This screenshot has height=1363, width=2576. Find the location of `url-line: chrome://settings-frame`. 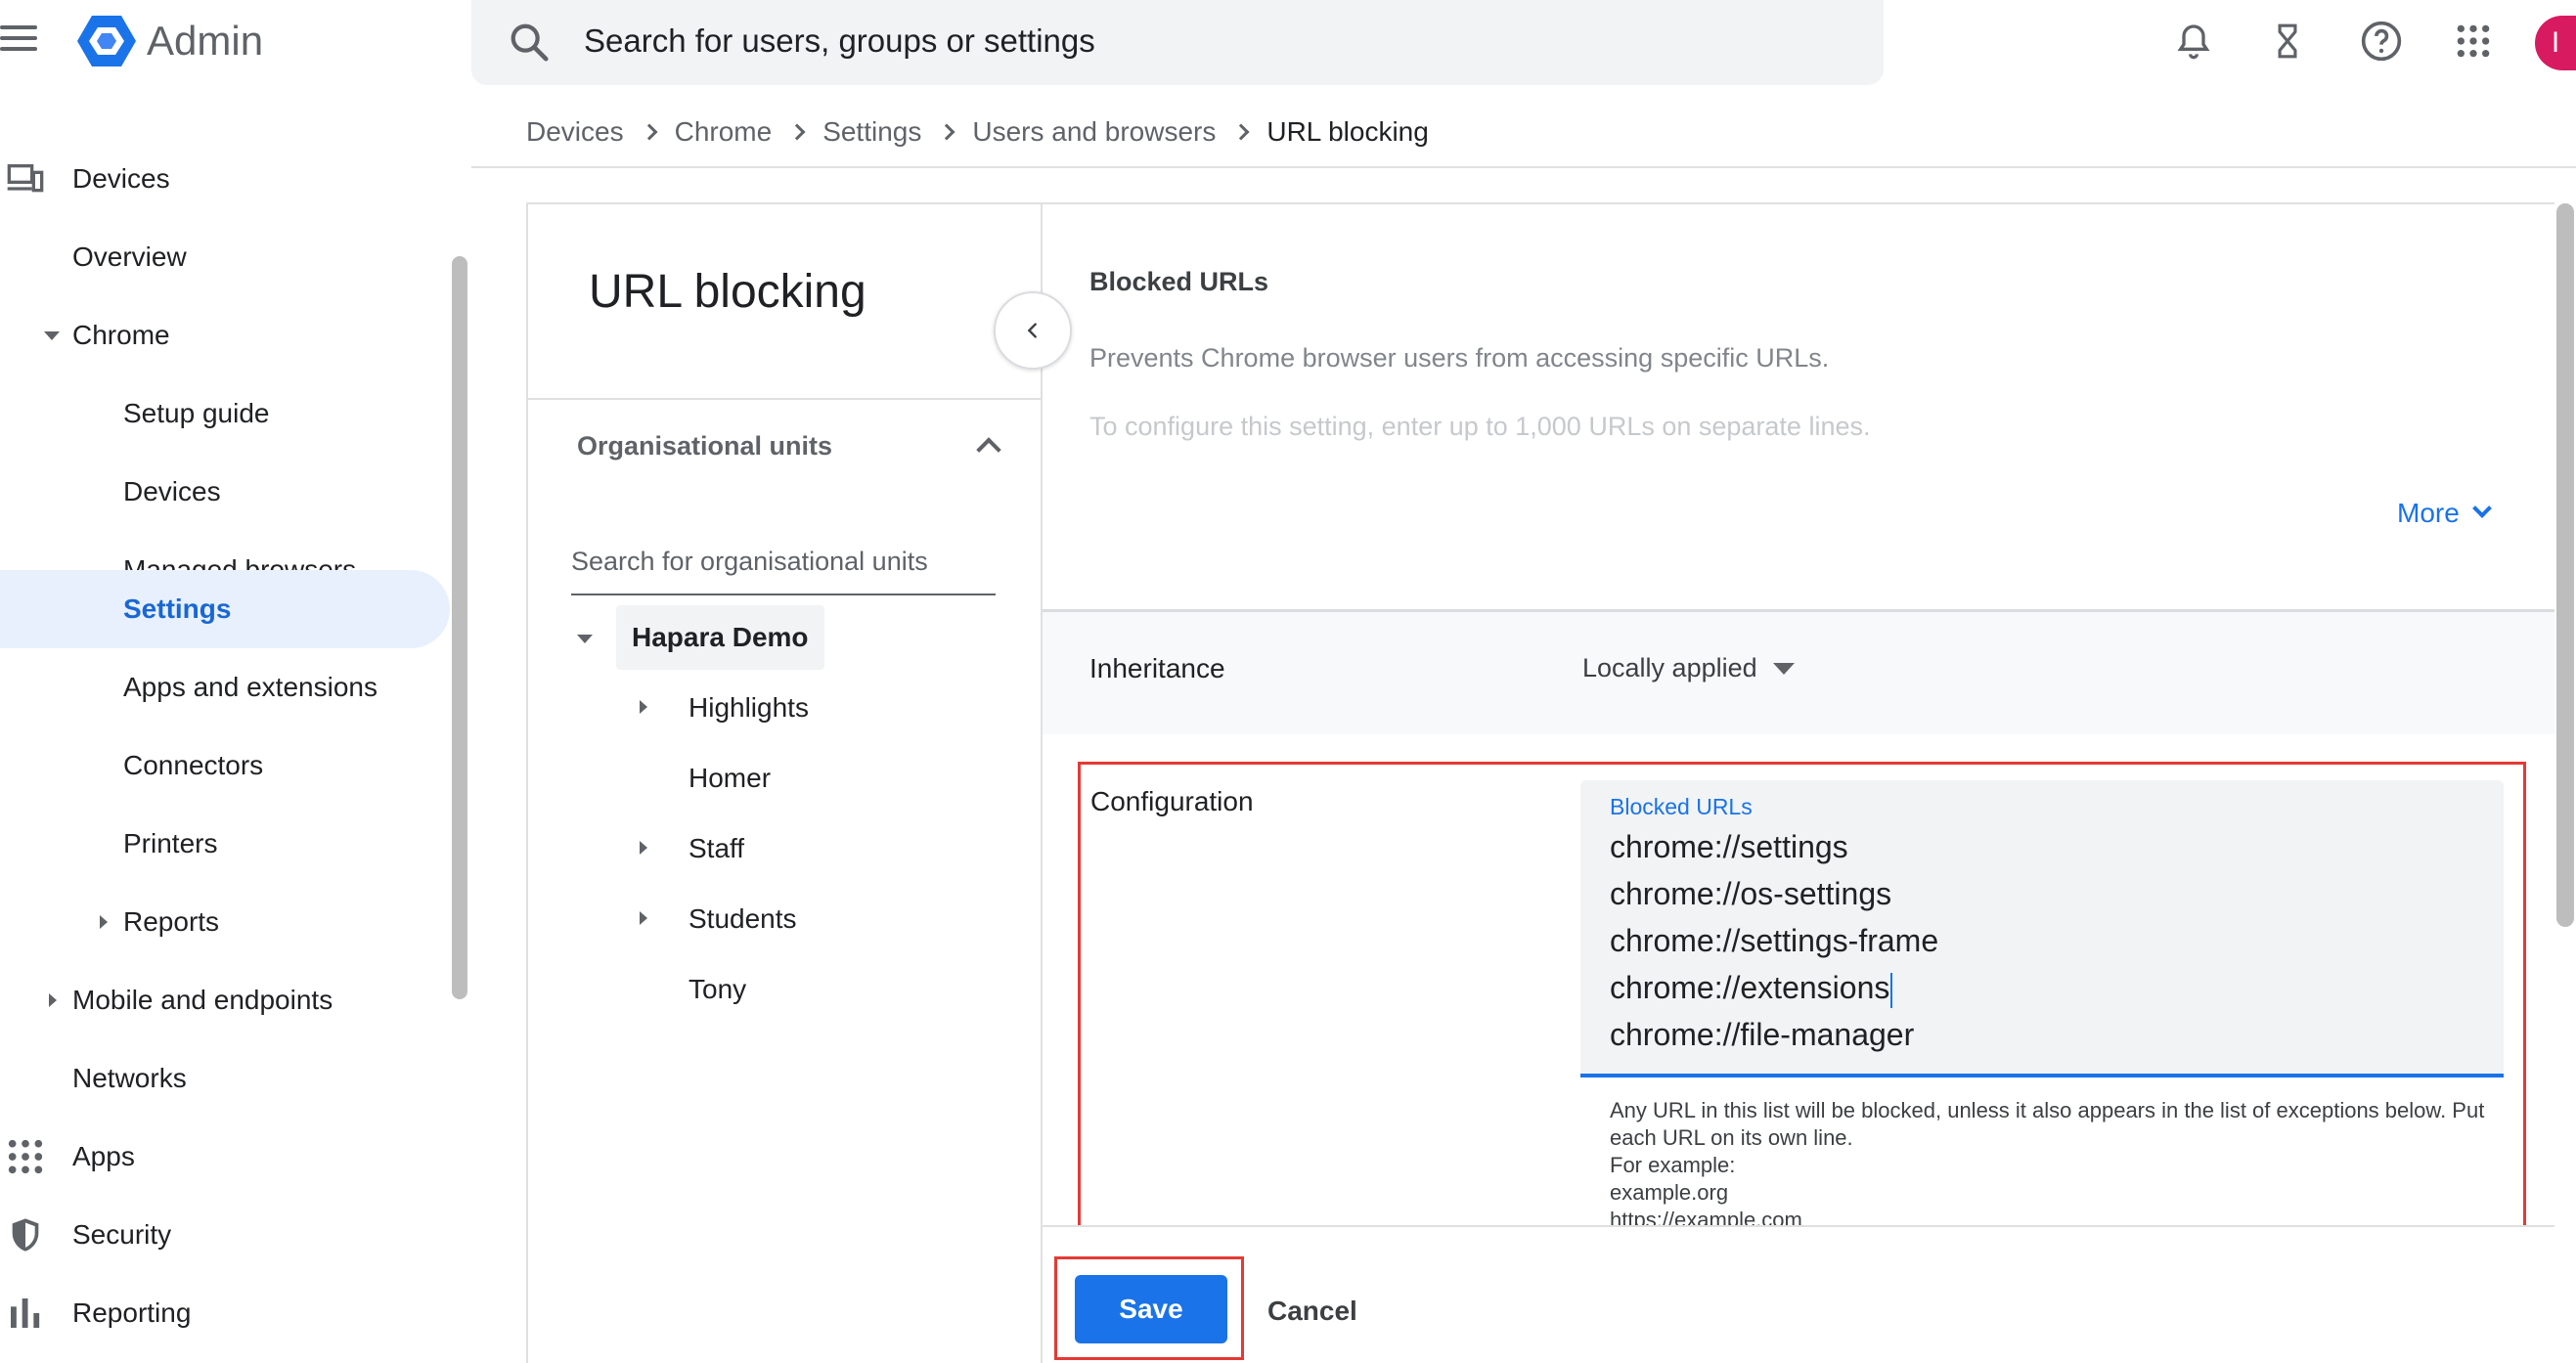

url-line: chrome://settings-frame is located at coordinates (1774, 941).